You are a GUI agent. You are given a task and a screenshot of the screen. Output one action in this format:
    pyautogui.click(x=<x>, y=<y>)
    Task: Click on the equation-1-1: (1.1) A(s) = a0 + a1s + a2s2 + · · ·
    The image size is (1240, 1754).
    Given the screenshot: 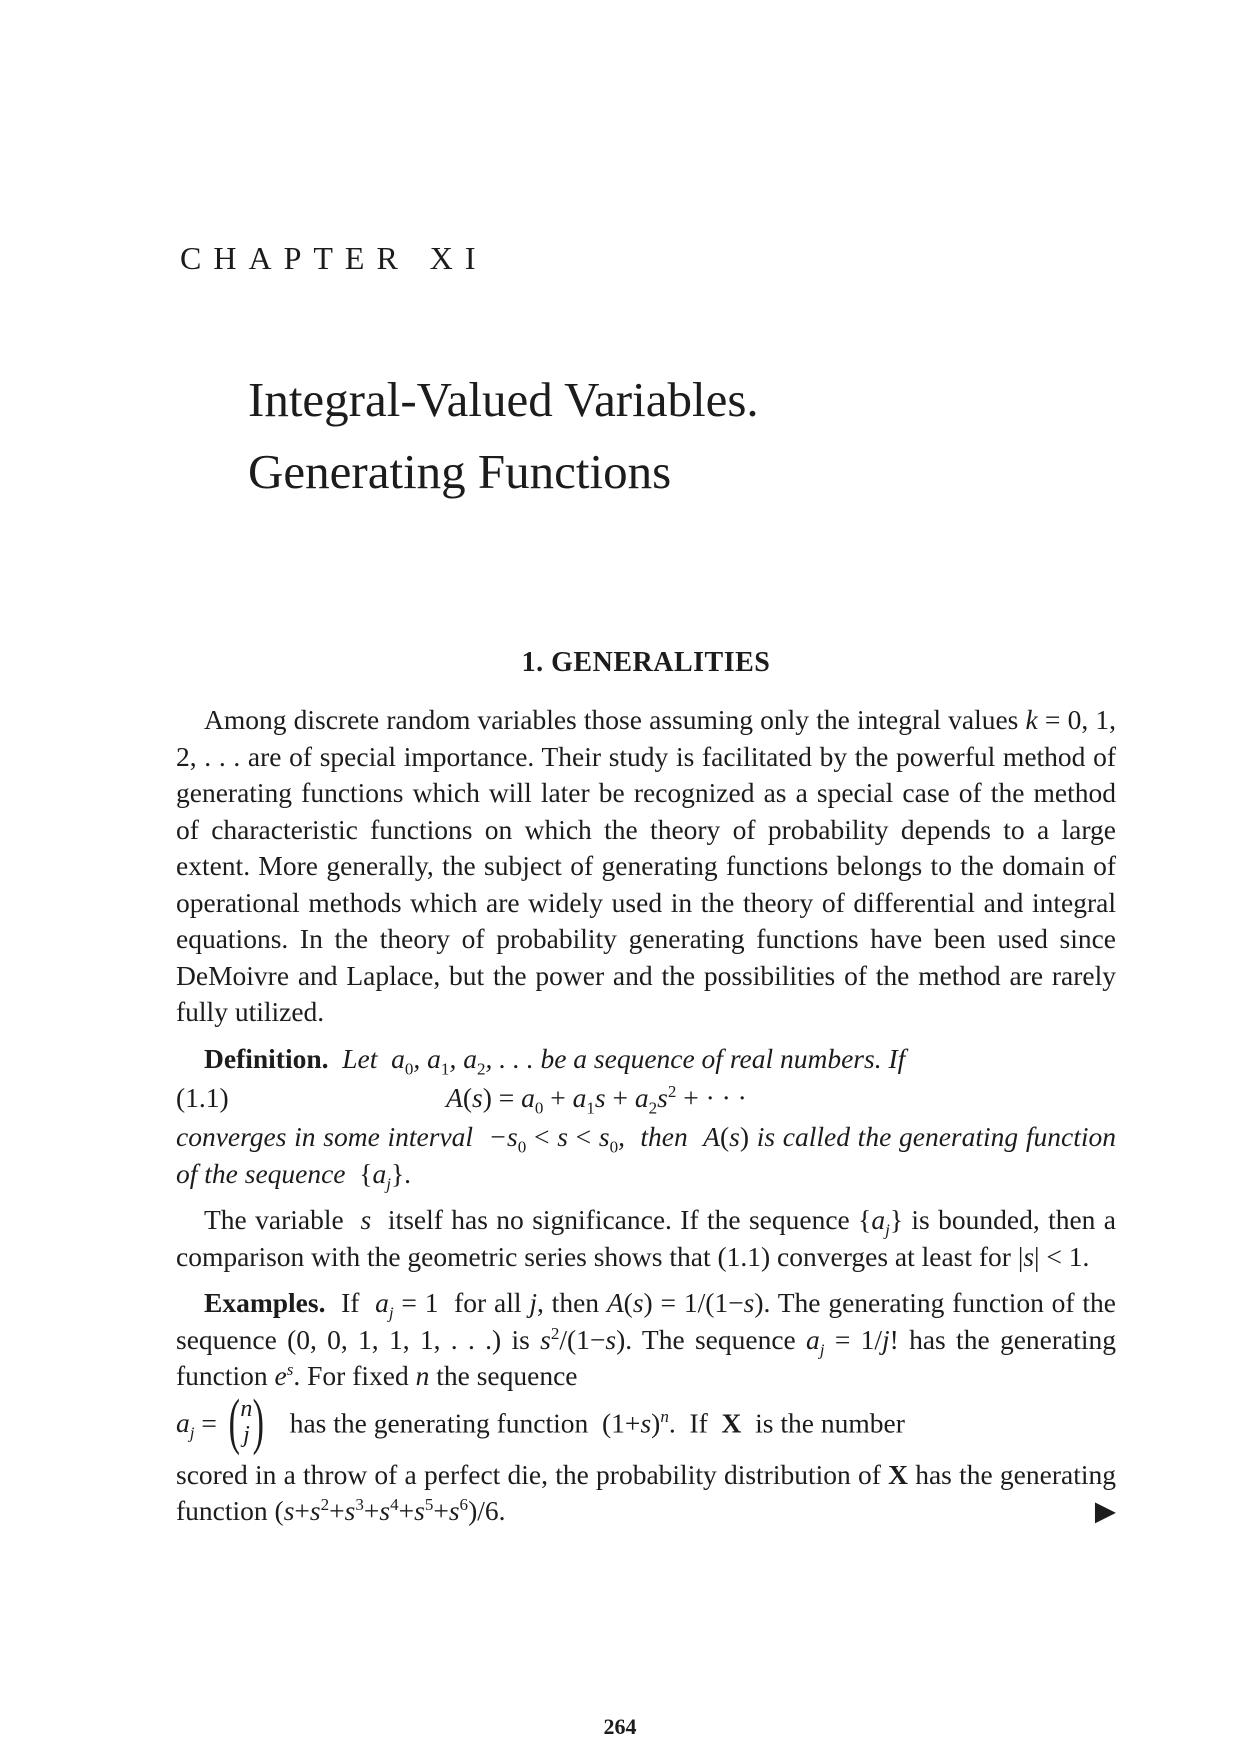 What is the action you would take?
    pyautogui.click(x=646, y=1098)
    